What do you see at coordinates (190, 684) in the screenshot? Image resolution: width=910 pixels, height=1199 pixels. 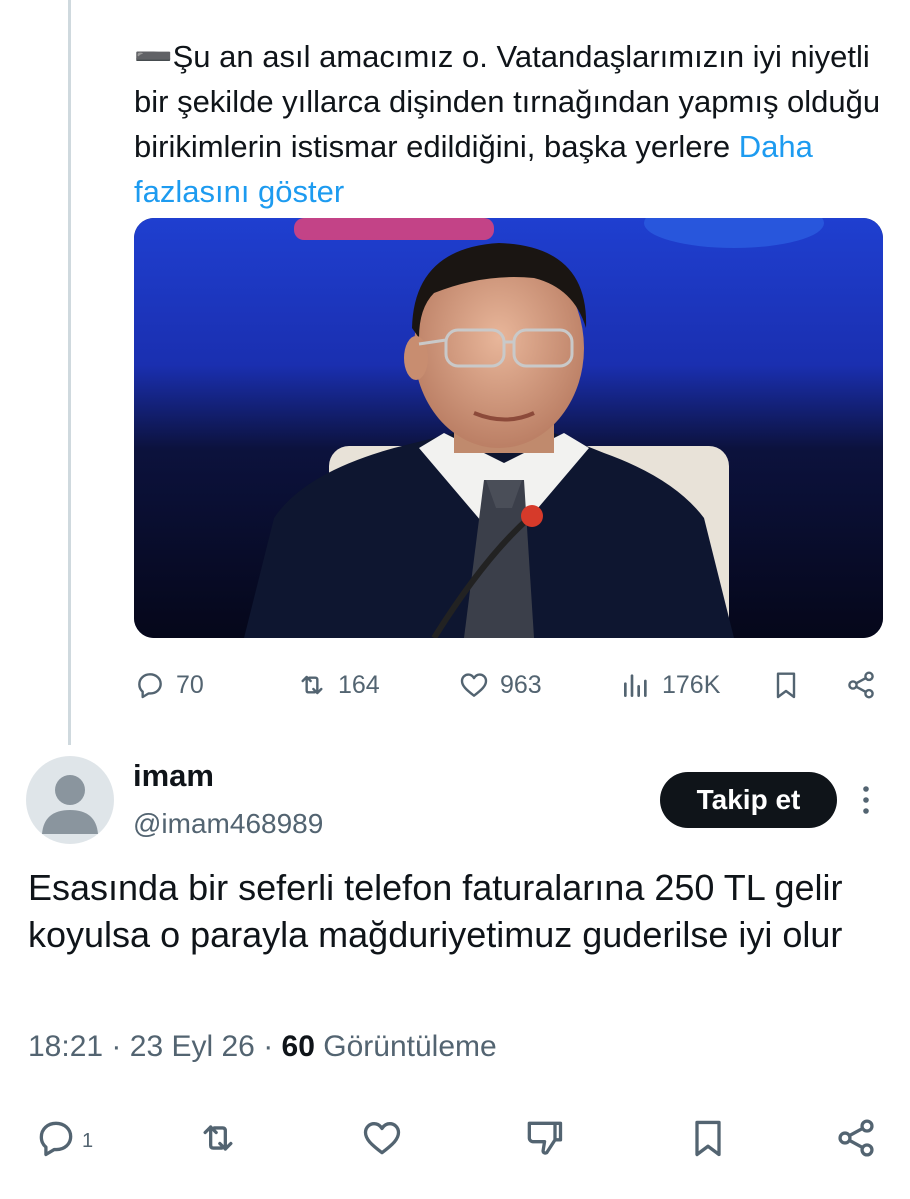 I see `reply-count: 70` at bounding box center [190, 684].